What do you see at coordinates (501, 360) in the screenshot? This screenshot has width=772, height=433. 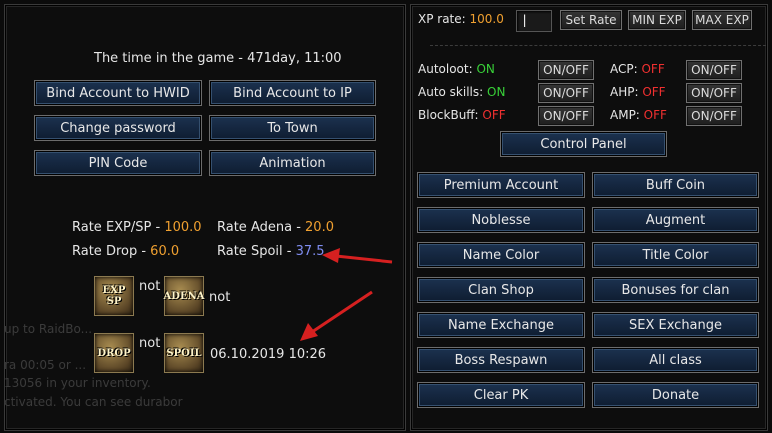 I see `boss-respawn-button: Boss Respawn` at bounding box center [501, 360].